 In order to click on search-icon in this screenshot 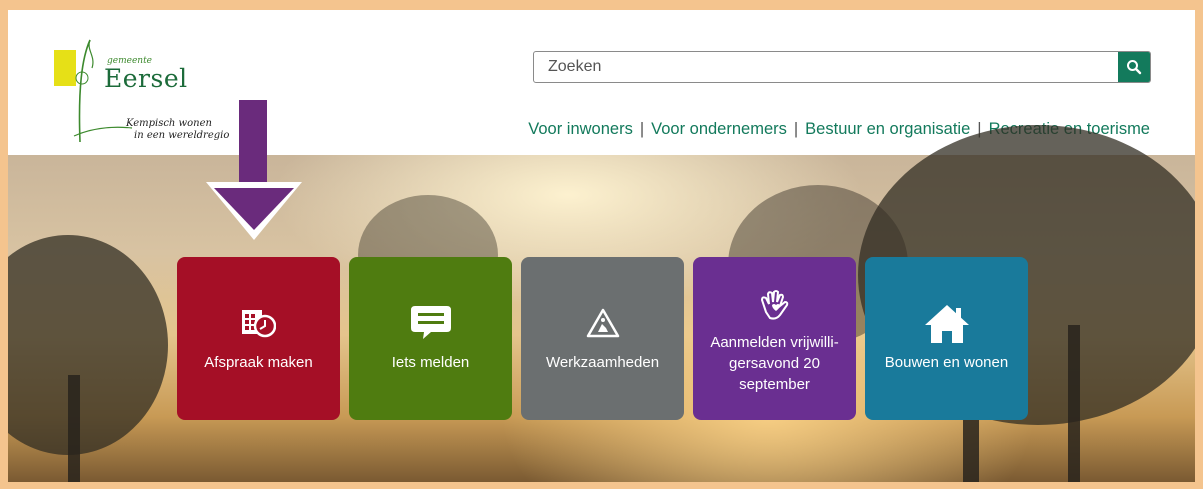, I will do `click(1134, 67)`.